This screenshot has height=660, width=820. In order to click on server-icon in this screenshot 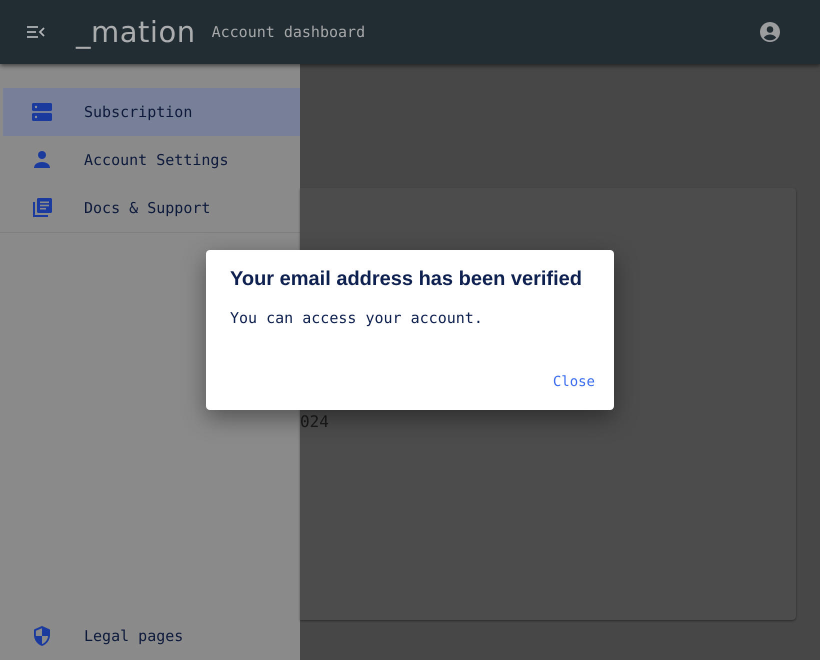, I will do `click(42, 112)`.